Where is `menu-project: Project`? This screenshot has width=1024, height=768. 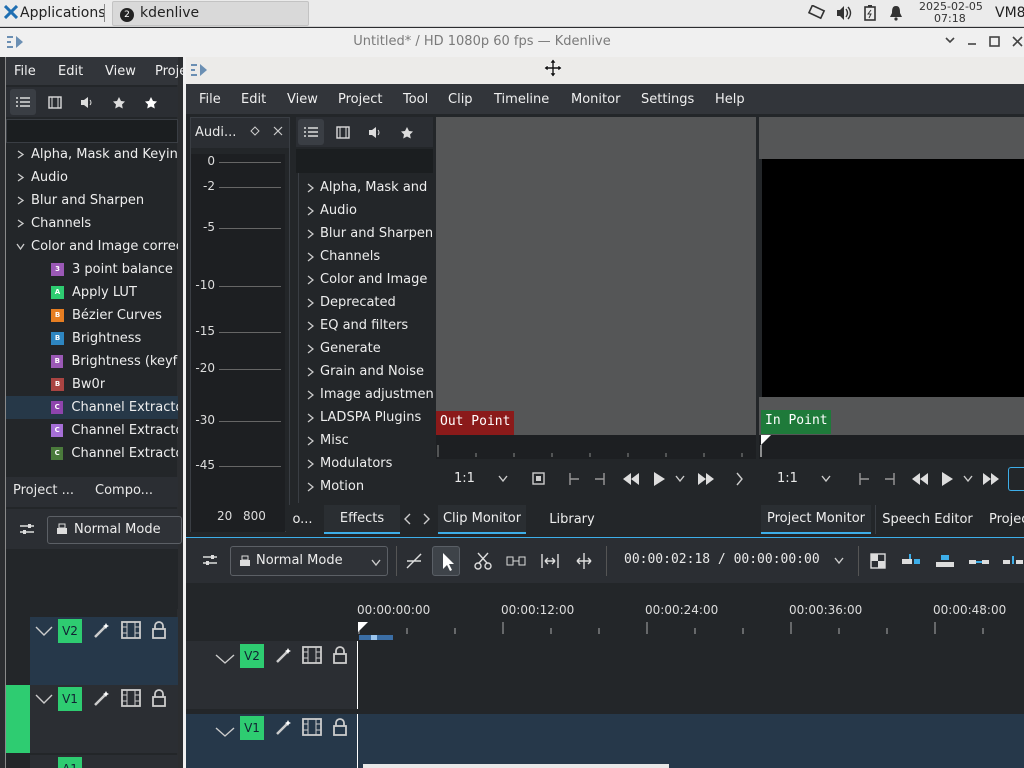 menu-project: Project is located at coordinates (360, 99).